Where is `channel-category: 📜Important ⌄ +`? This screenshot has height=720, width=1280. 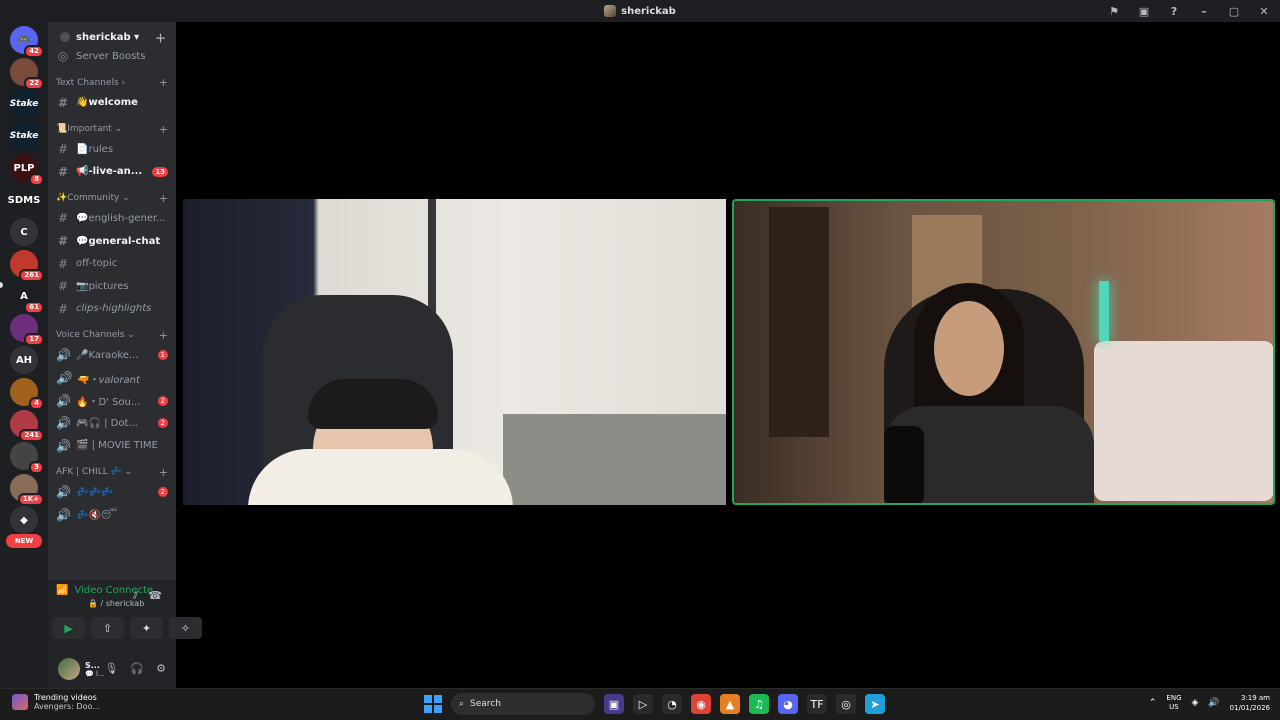
channel-category: 📜Important ⌄ + is located at coordinates (114, 129).